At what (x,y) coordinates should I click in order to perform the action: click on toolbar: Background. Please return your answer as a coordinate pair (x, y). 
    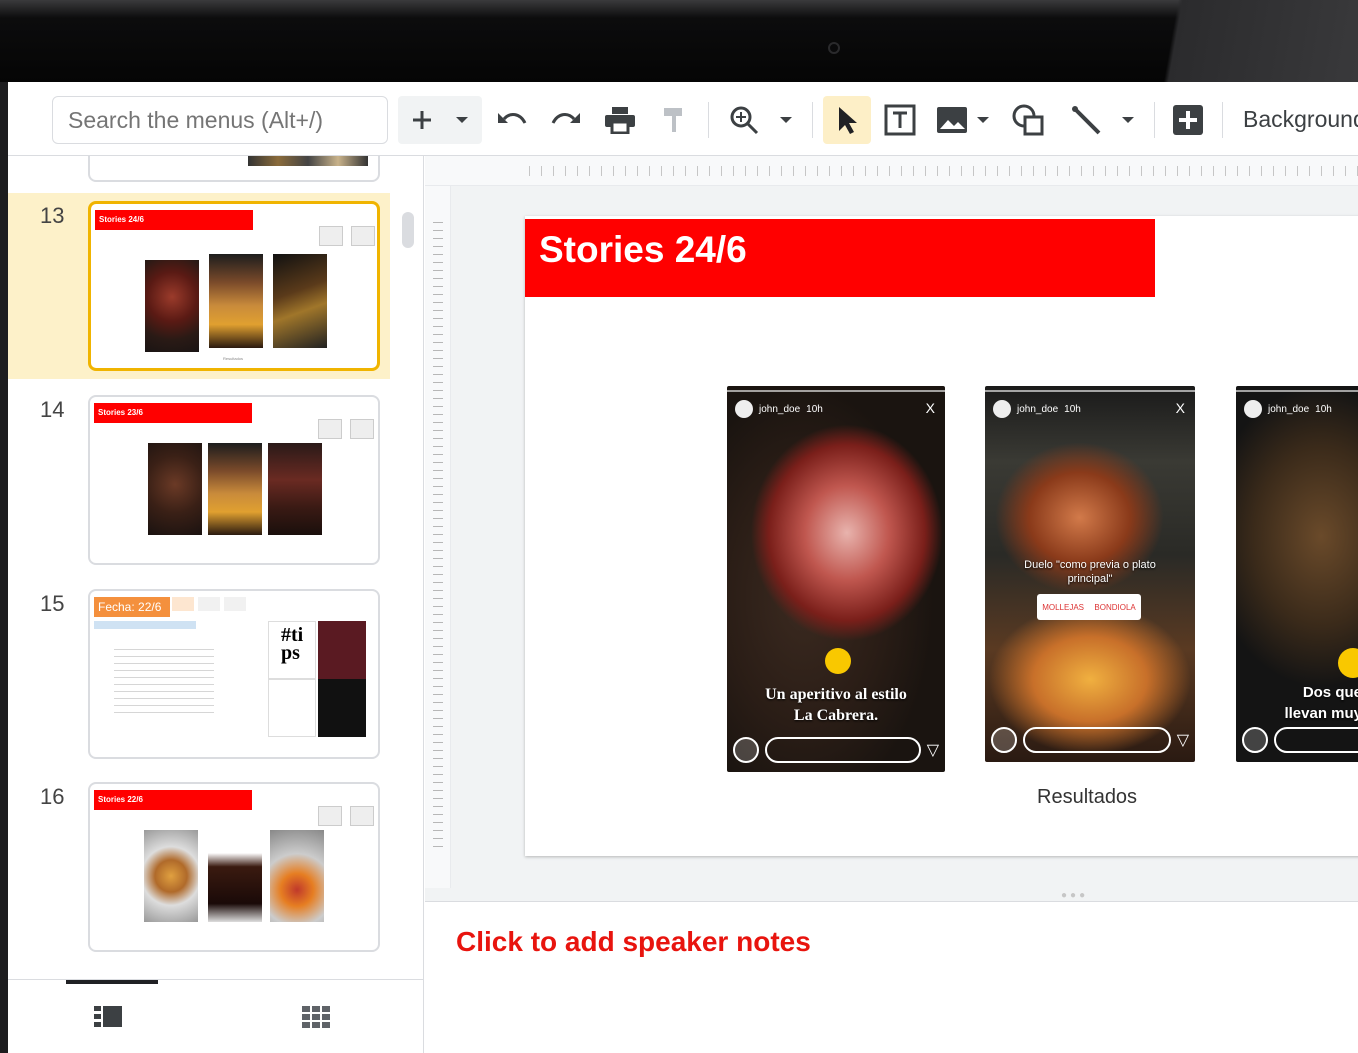
    Looking at the image, I should click on (683, 119).